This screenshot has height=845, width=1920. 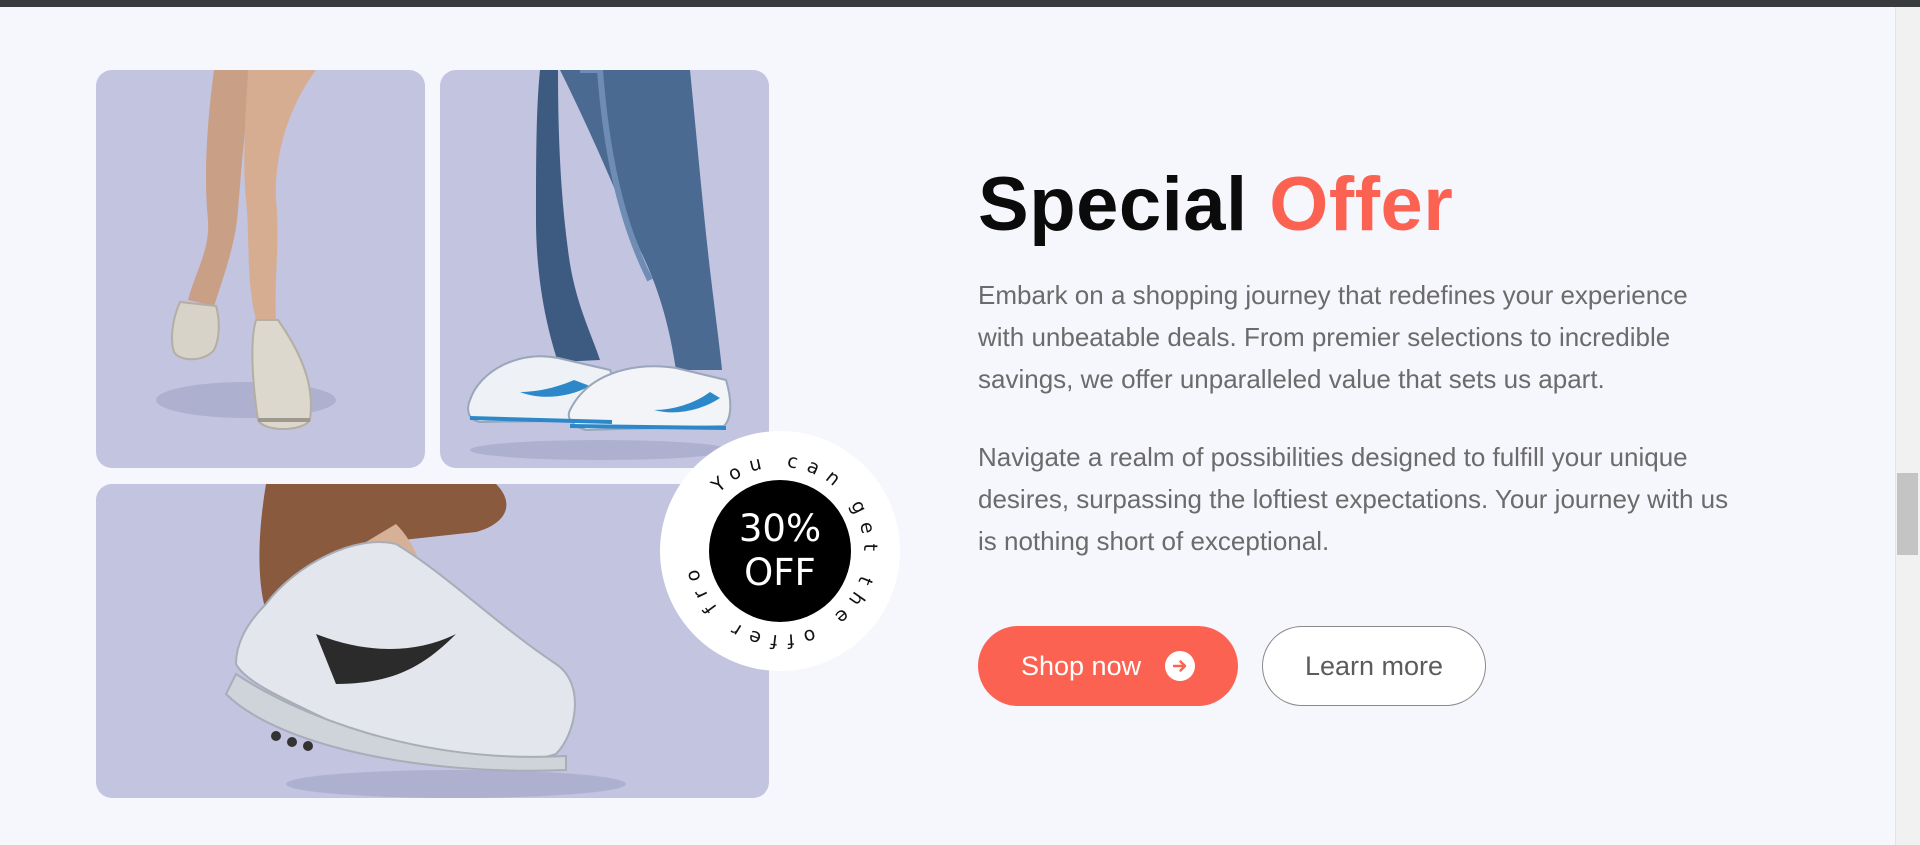 What do you see at coordinates (960, 3) in the screenshot?
I see `browser-top-bar` at bounding box center [960, 3].